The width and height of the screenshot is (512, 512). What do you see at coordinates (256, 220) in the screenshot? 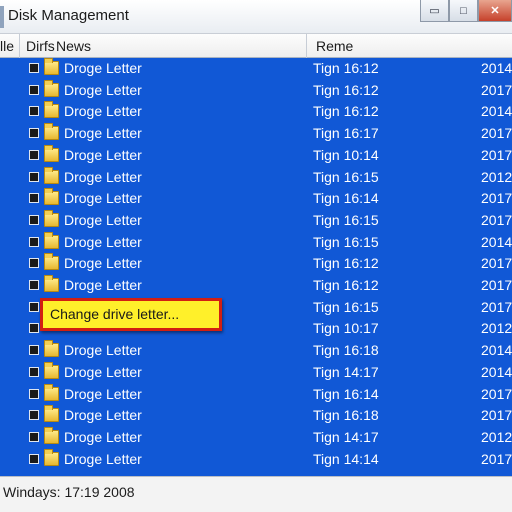
I see `table-row: Droge Letter Tign 16:15 2017` at bounding box center [256, 220].